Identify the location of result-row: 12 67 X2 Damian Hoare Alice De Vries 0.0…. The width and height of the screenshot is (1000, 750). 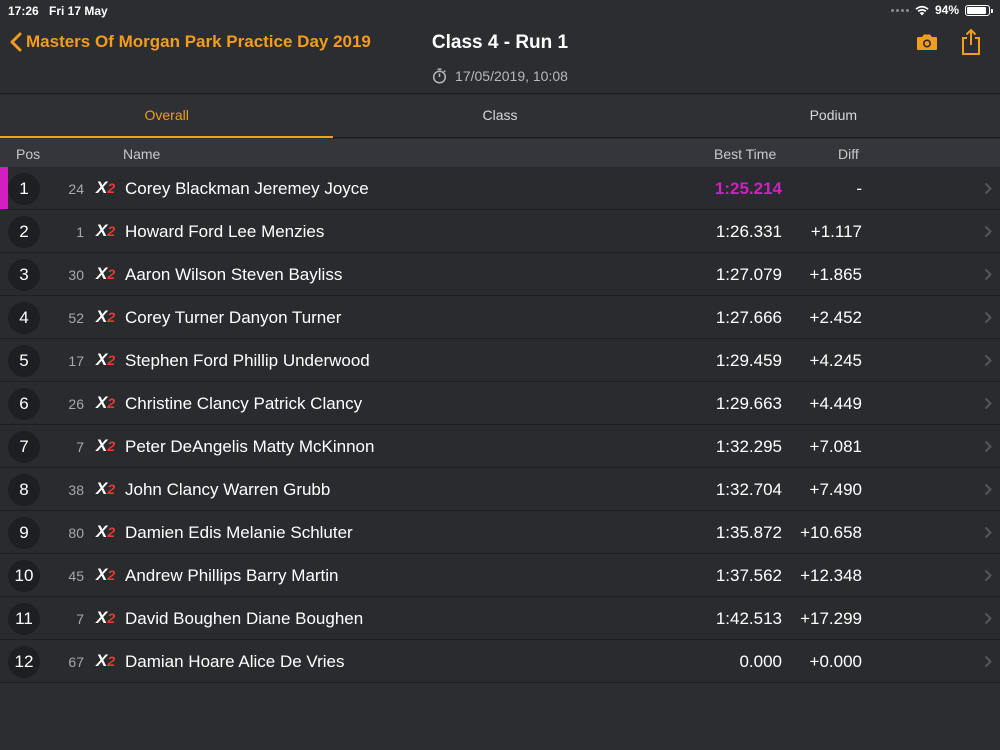
(500, 661).